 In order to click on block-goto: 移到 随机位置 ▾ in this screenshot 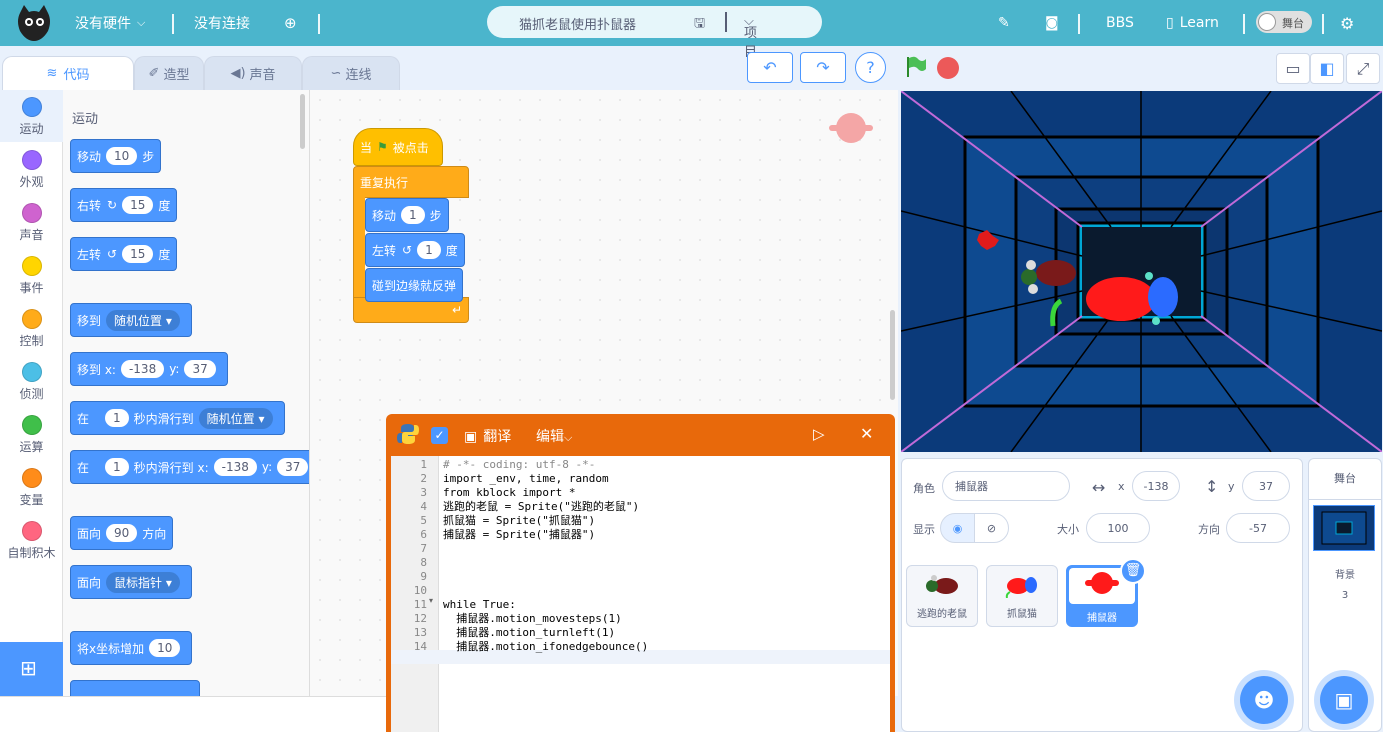, I will do `click(131, 320)`.